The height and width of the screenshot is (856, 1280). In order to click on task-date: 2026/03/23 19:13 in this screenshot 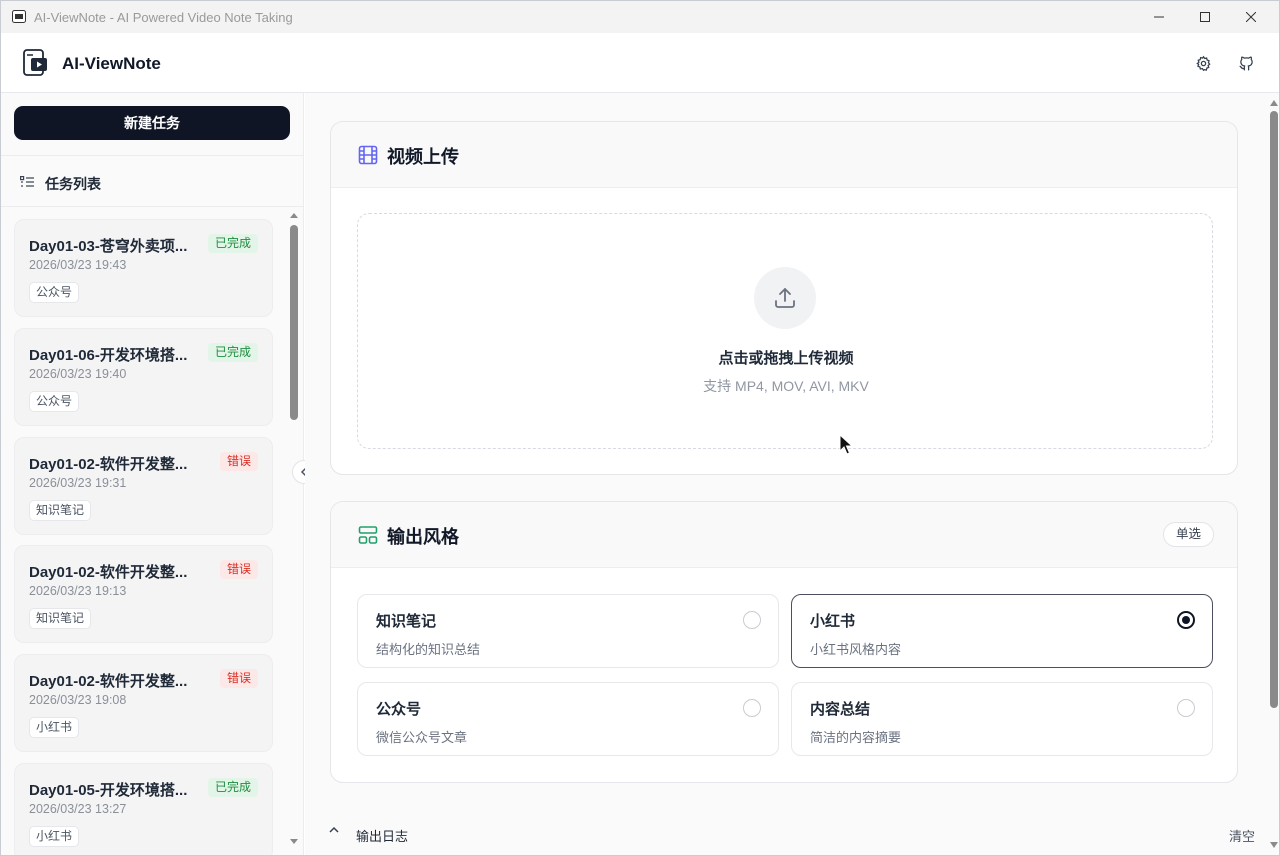, I will do `click(78, 591)`.